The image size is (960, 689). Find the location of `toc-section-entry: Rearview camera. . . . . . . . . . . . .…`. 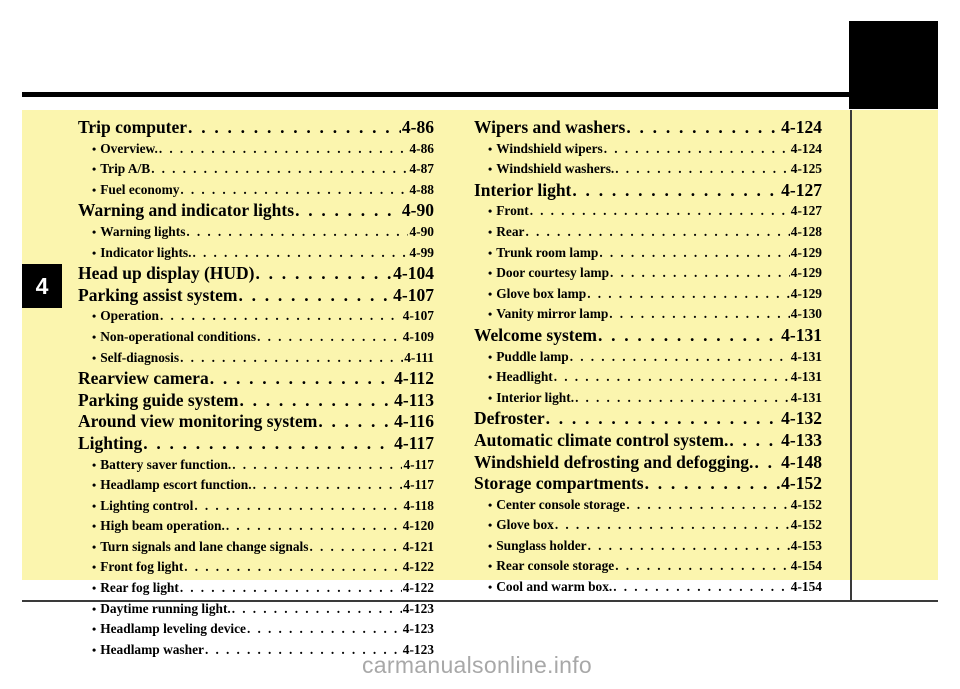

toc-section-entry: Rearview camera. . . . . . . . . . . . .… is located at coordinates (256, 379).